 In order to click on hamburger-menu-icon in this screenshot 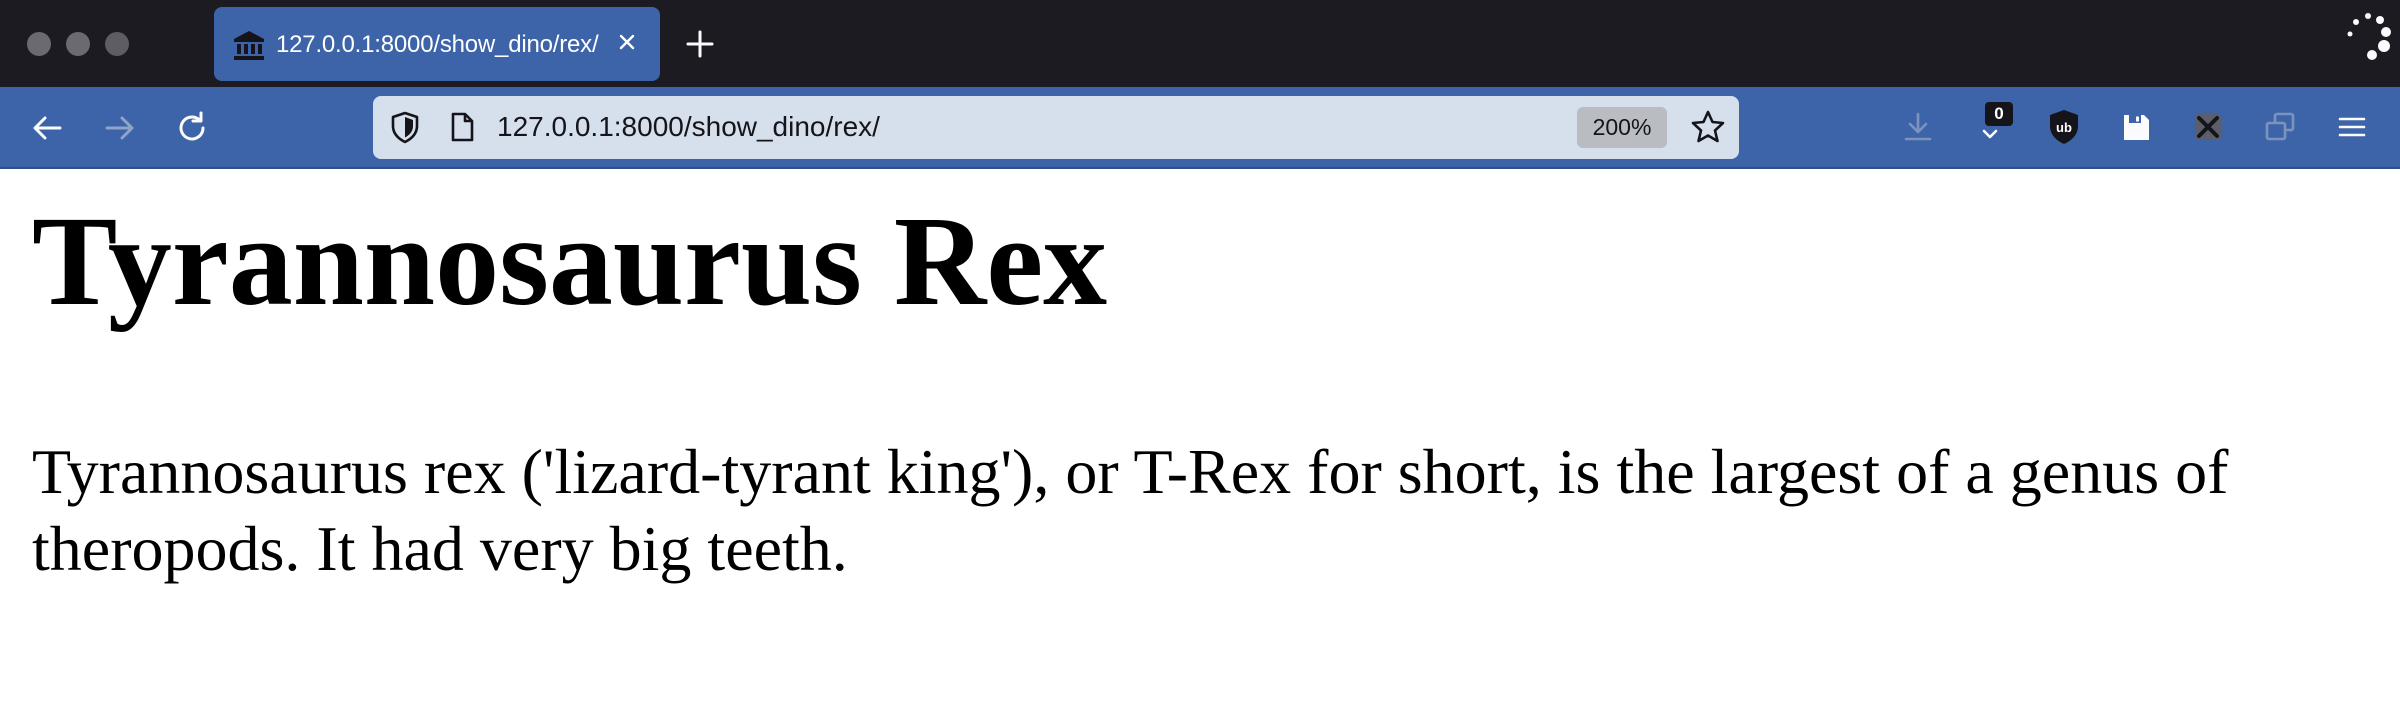, I will do `click(2352, 127)`.